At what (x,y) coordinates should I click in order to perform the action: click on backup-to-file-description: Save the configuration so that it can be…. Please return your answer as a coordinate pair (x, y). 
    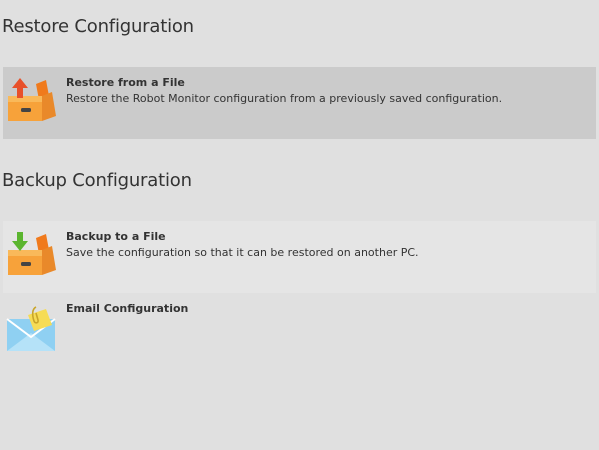
    Looking at the image, I should click on (242, 252).